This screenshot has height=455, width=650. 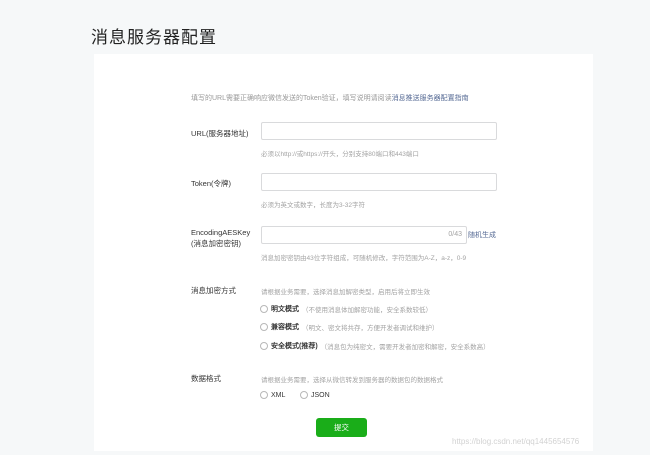 I want to click on format-option-json: JSON, so click(x=315, y=395).